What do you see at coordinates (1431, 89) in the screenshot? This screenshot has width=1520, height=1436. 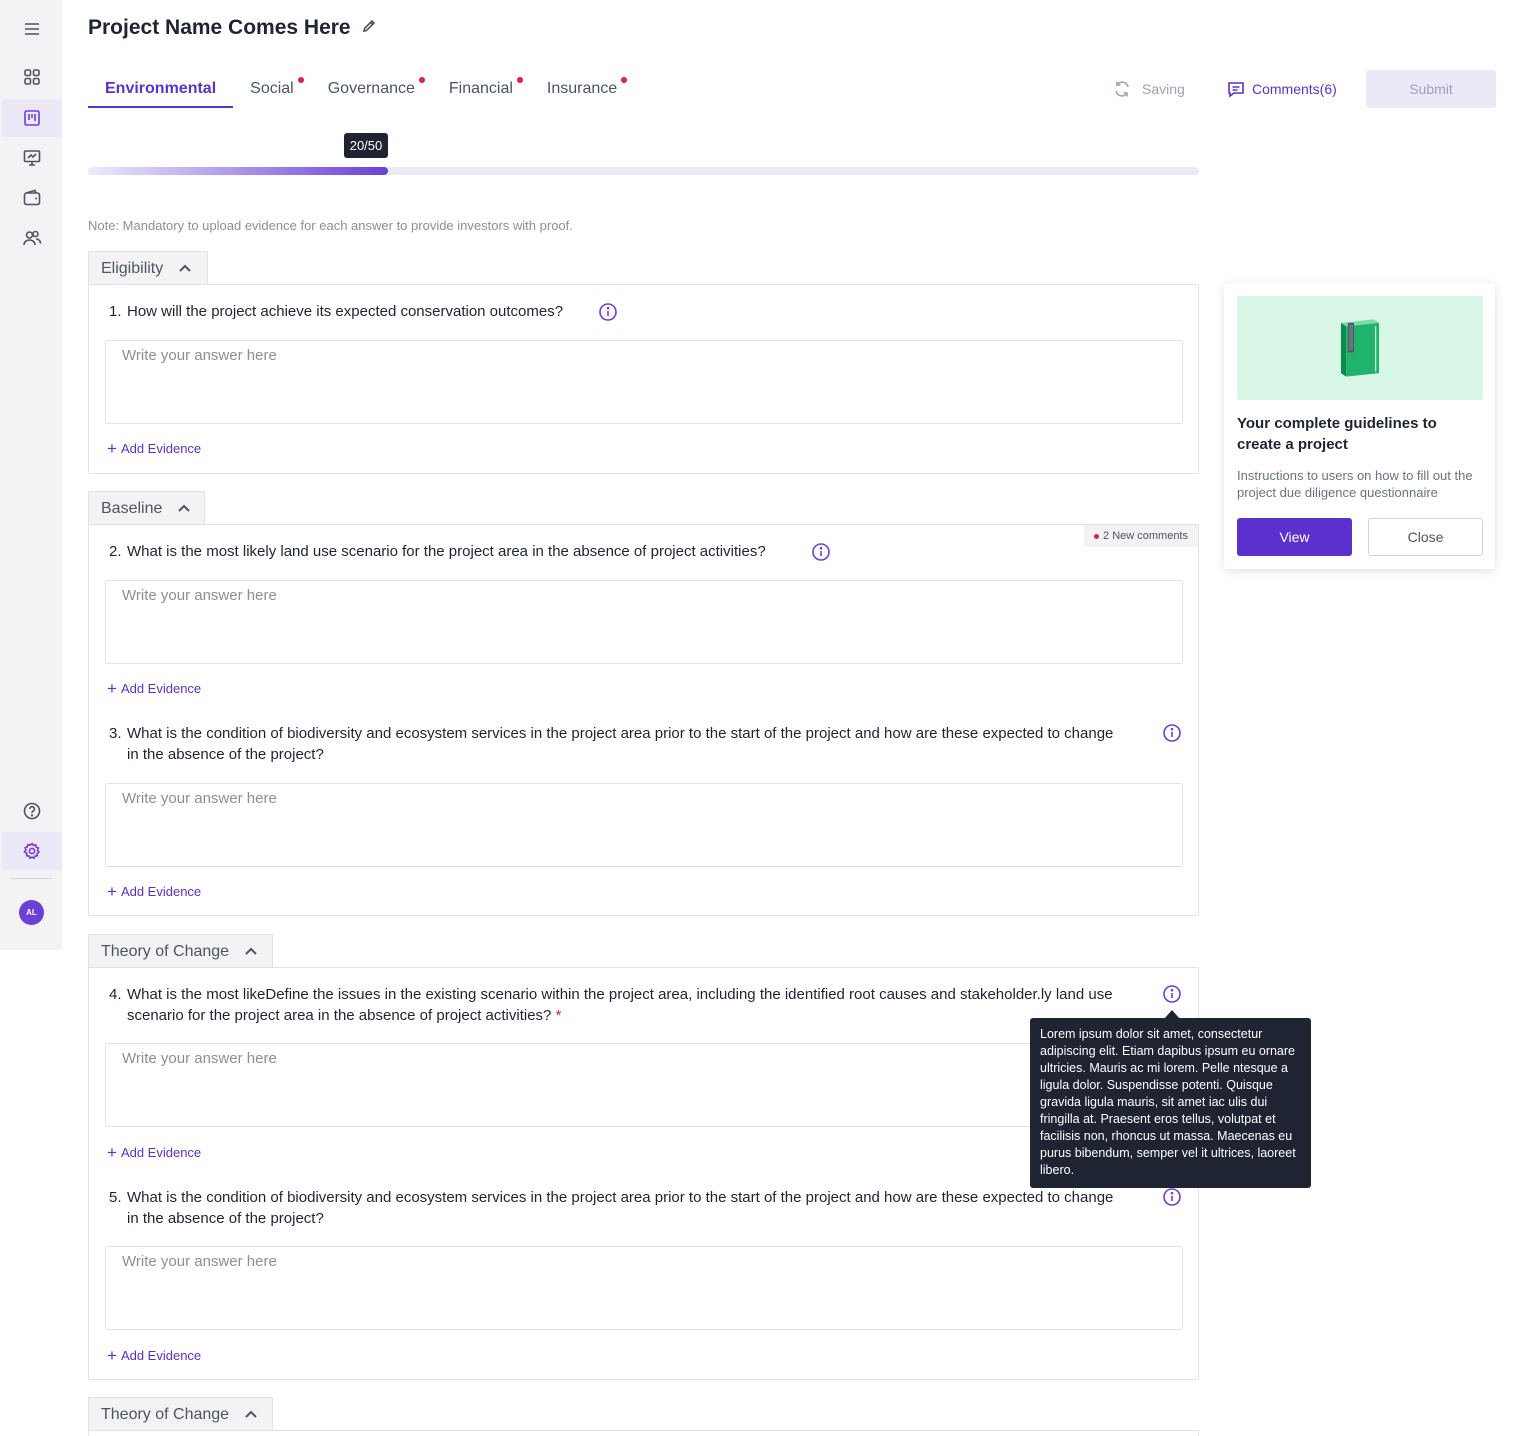 I see `submit-button: Submit` at bounding box center [1431, 89].